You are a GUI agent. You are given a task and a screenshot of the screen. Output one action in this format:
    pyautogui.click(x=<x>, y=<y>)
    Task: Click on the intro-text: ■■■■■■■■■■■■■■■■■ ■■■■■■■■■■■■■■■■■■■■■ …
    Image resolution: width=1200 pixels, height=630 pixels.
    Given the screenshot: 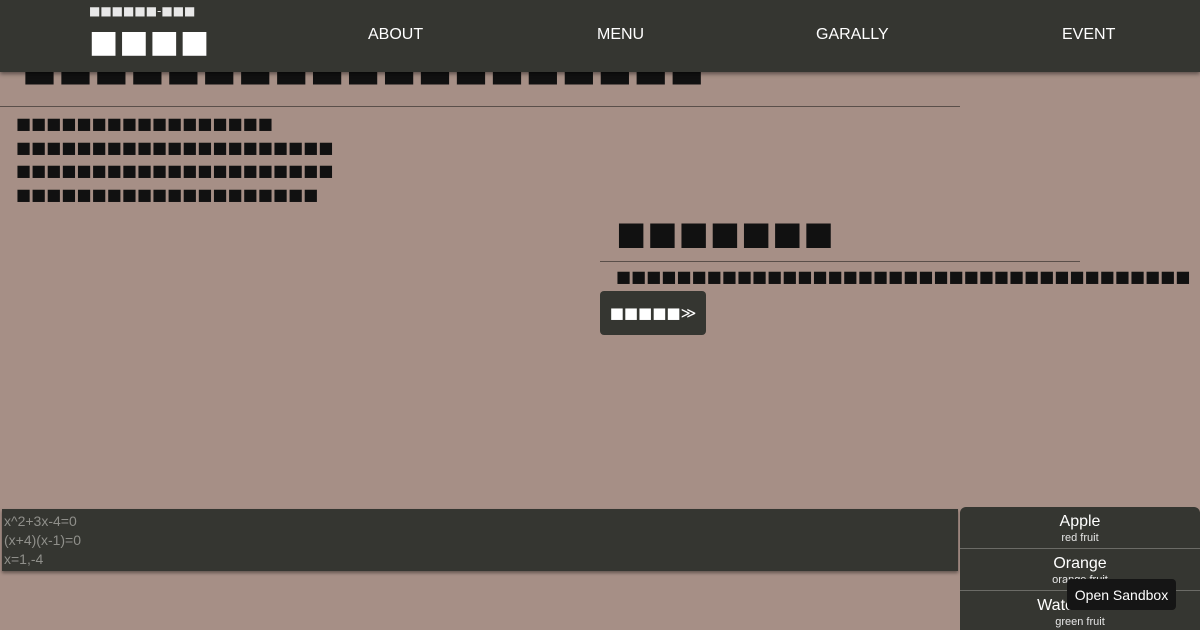 What is the action you would take?
    pyautogui.click(x=174, y=159)
    